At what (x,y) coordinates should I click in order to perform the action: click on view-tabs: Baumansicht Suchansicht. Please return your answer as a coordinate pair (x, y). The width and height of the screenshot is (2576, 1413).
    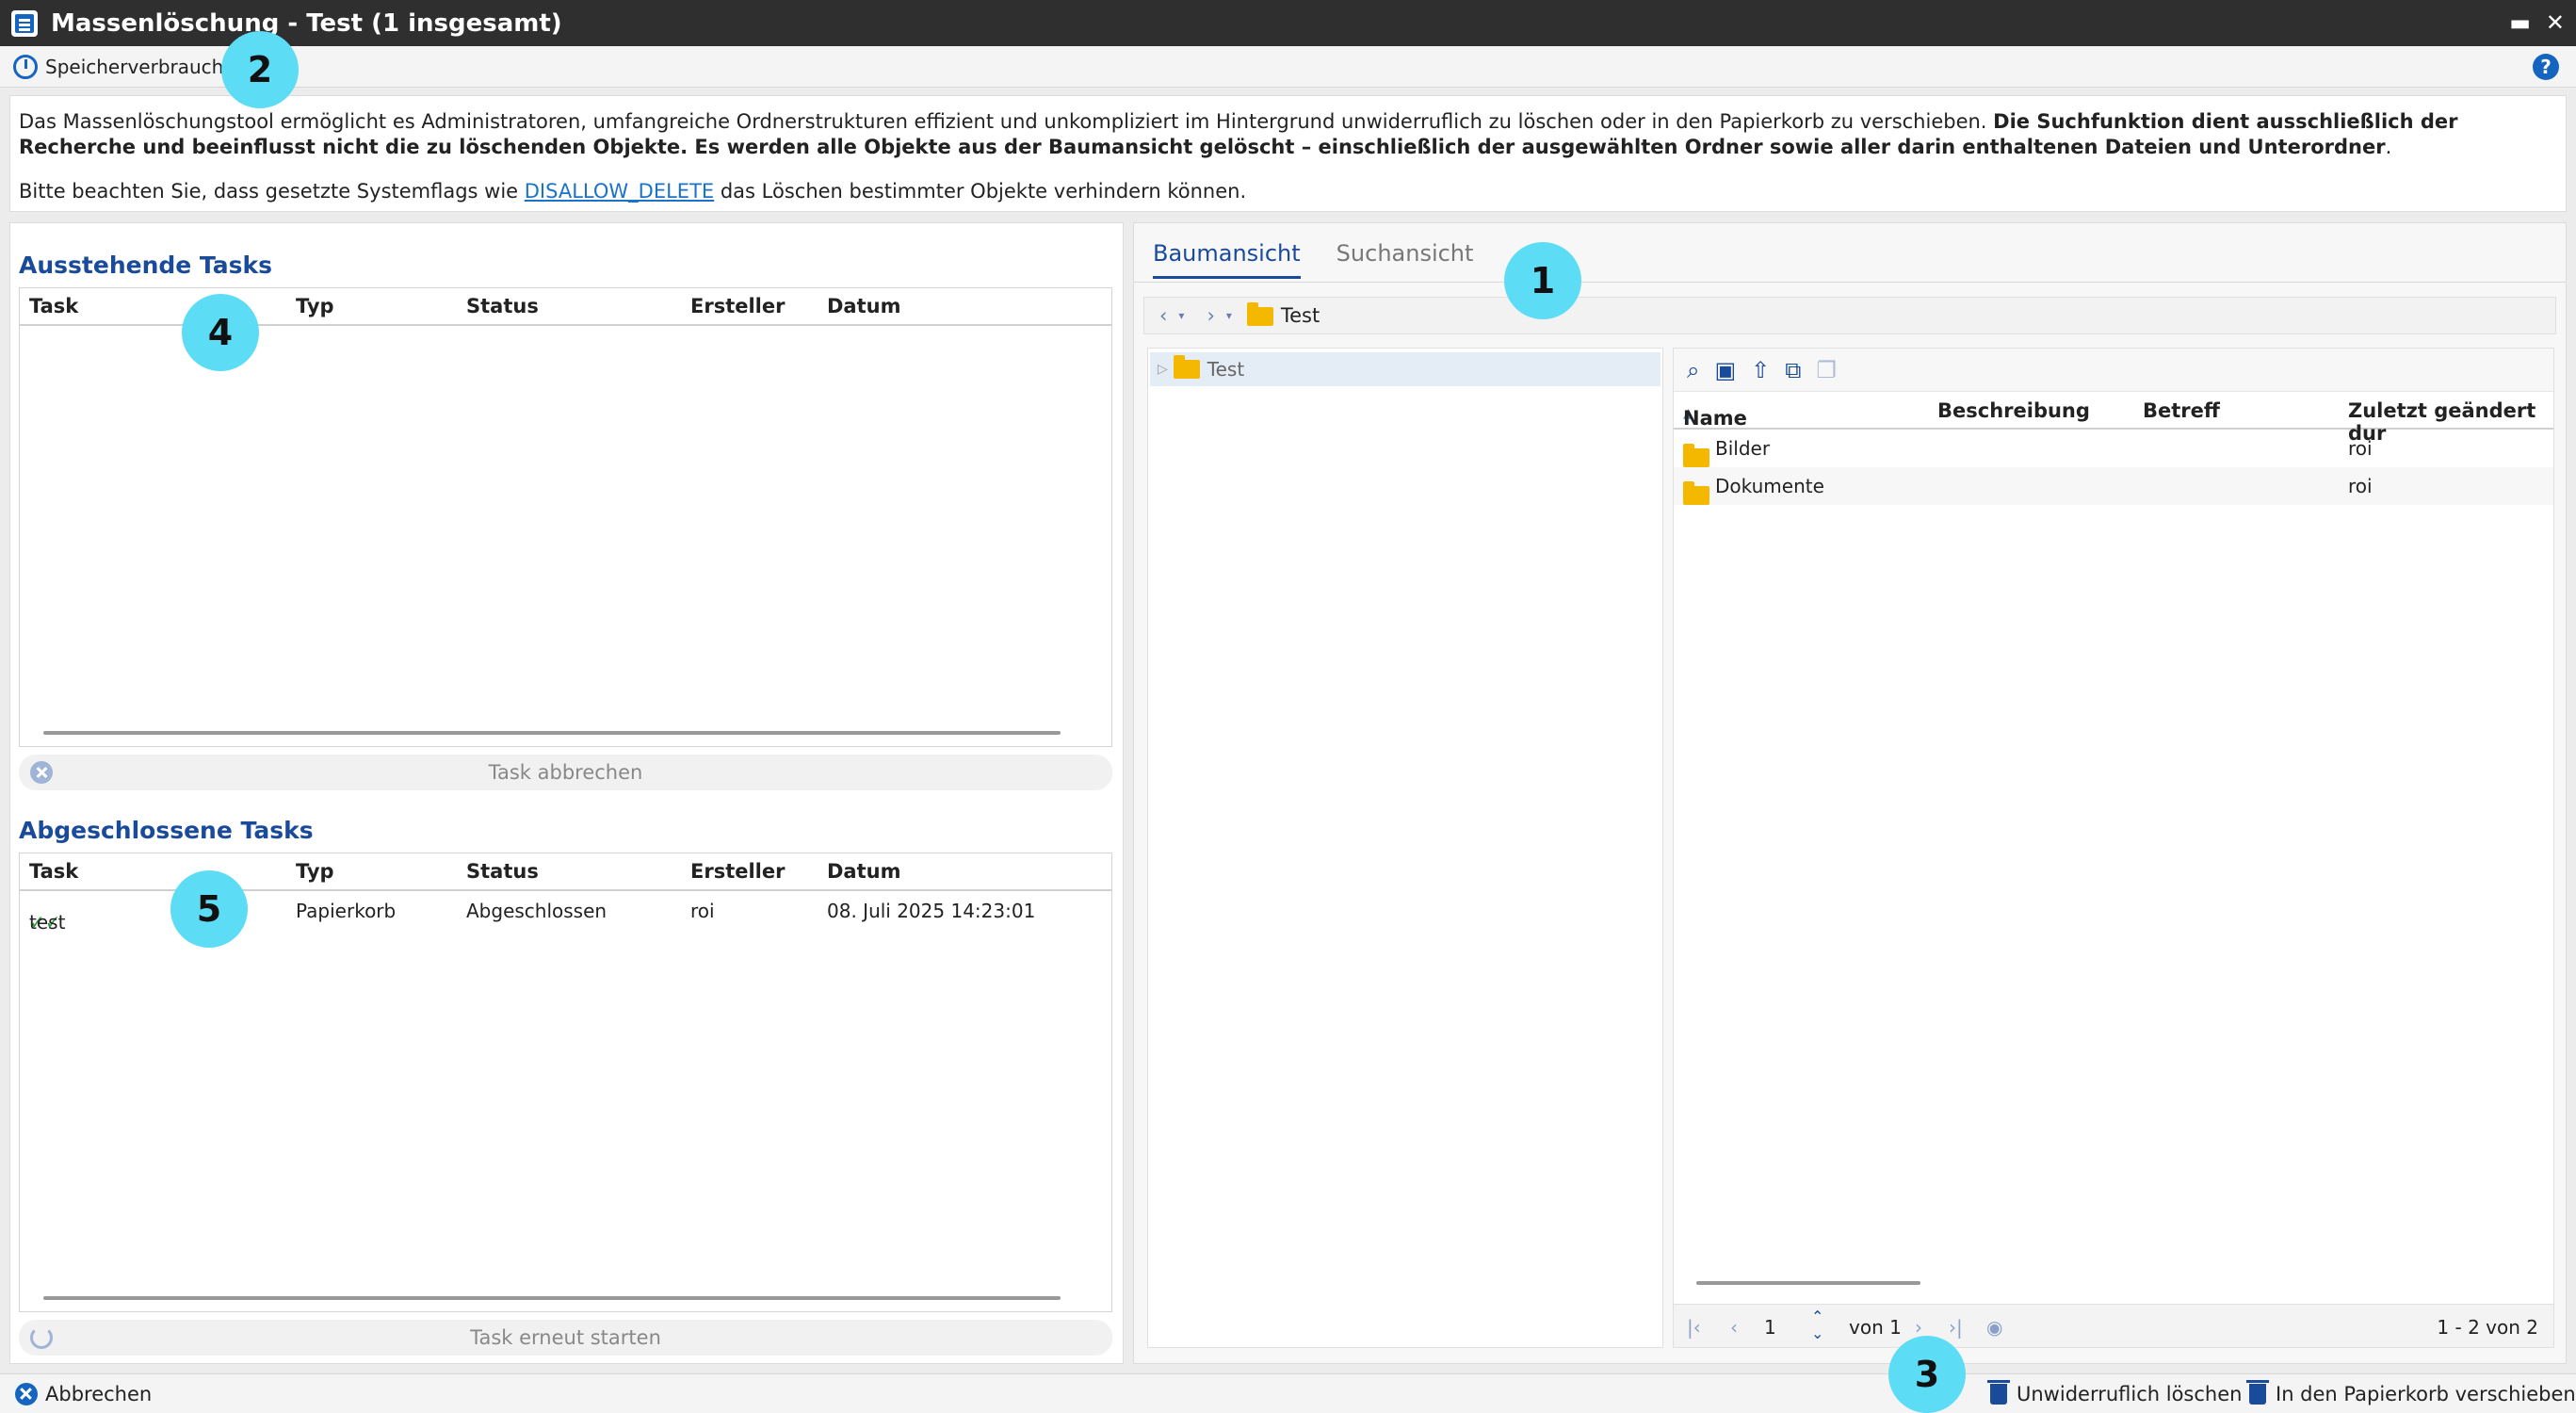
    Looking at the image, I should click on (1313, 259).